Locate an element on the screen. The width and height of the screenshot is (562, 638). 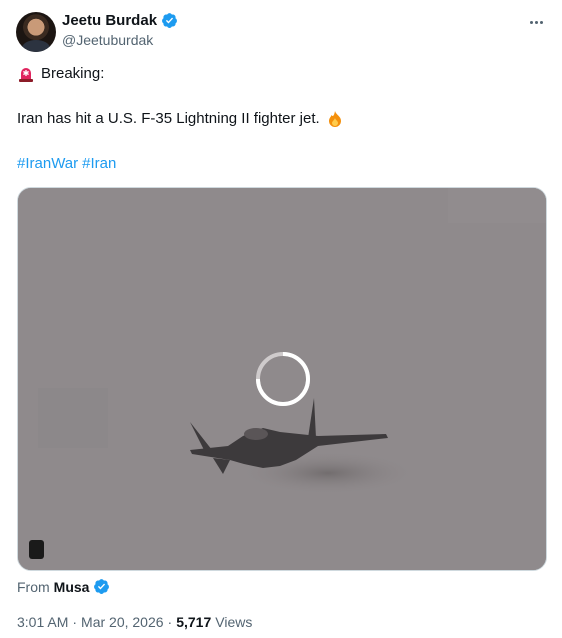
avatar-shirt is located at coordinates (36, 46).